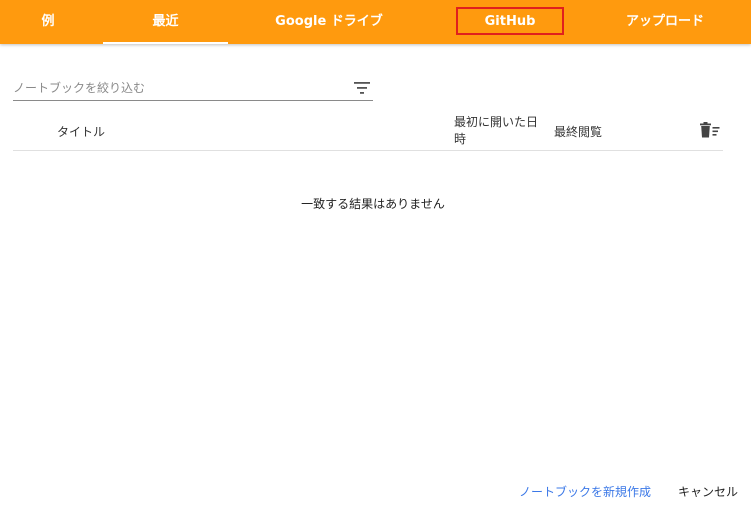 The image size is (751, 516). Describe the element at coordinates (373, 204) in the screenshot. I see `empty-results-message: 一致する結果はありません` at that location.